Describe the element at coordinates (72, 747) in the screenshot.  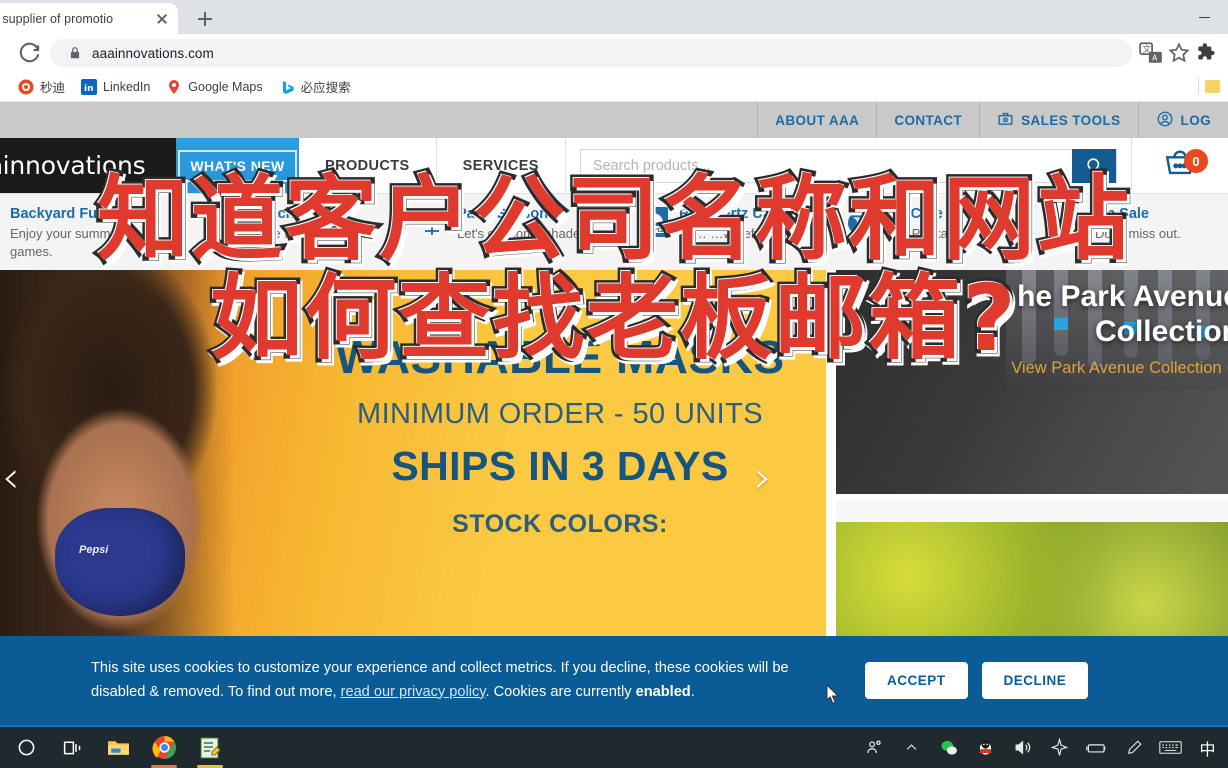
I see `task-view-button` at that location.